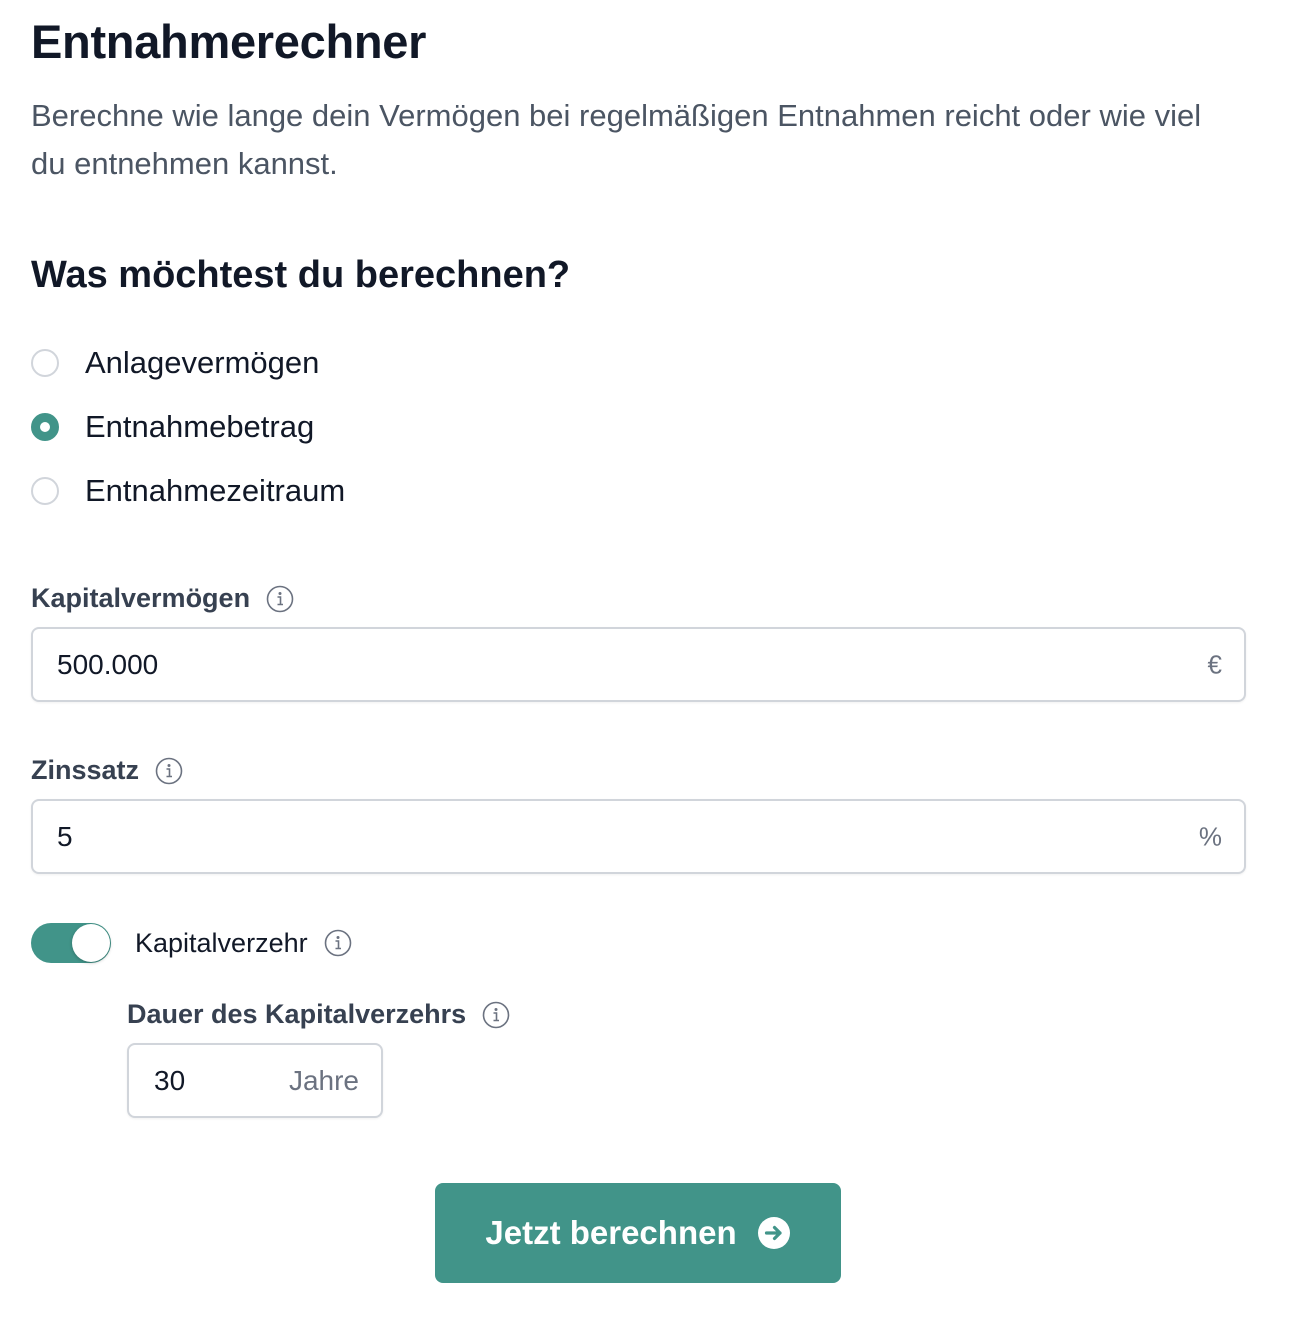 The height and width of the screenshot is (1338, 1310). What do you see at coordinates (611, 1232) in the screenshot?
I see `calculate-button-label: Jetzt berechnen` at bounding box center [611, 1232].